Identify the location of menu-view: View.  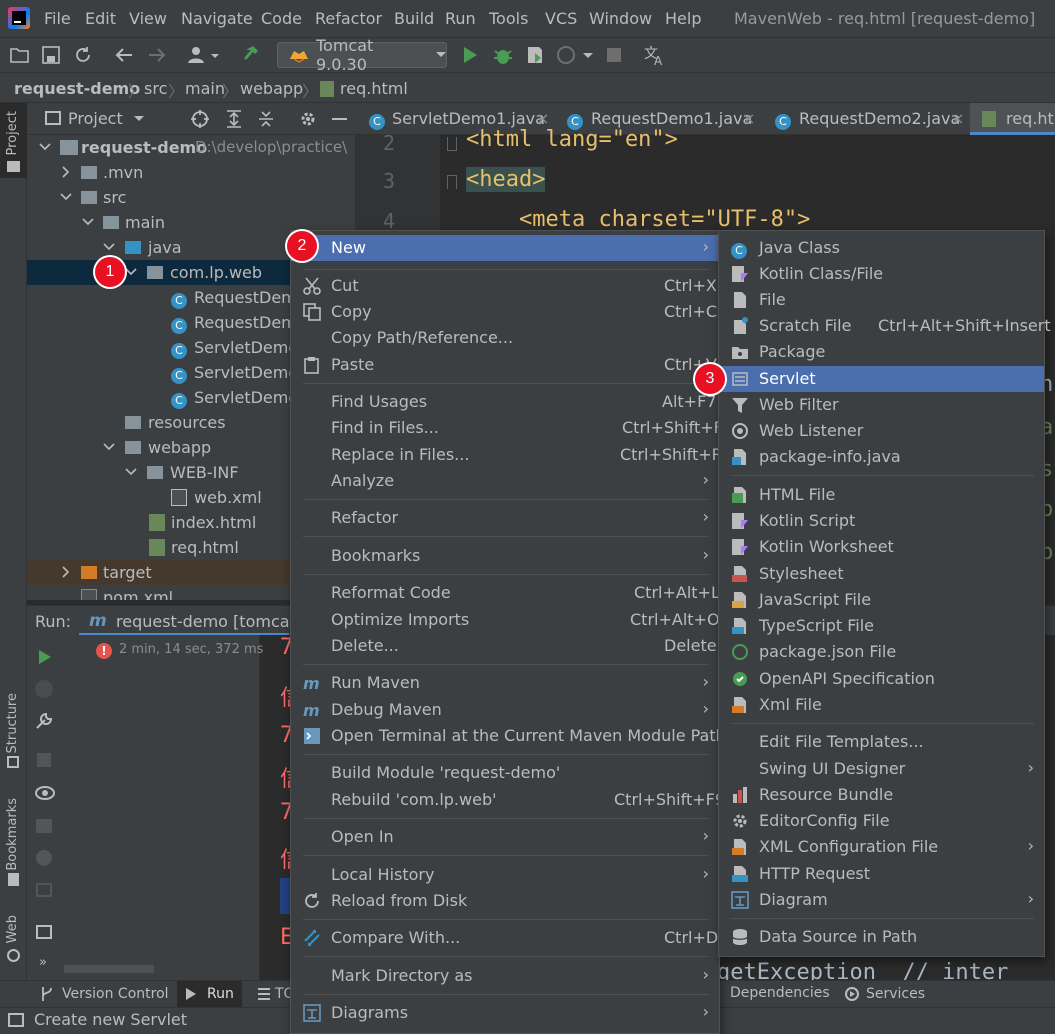
(148, 18).